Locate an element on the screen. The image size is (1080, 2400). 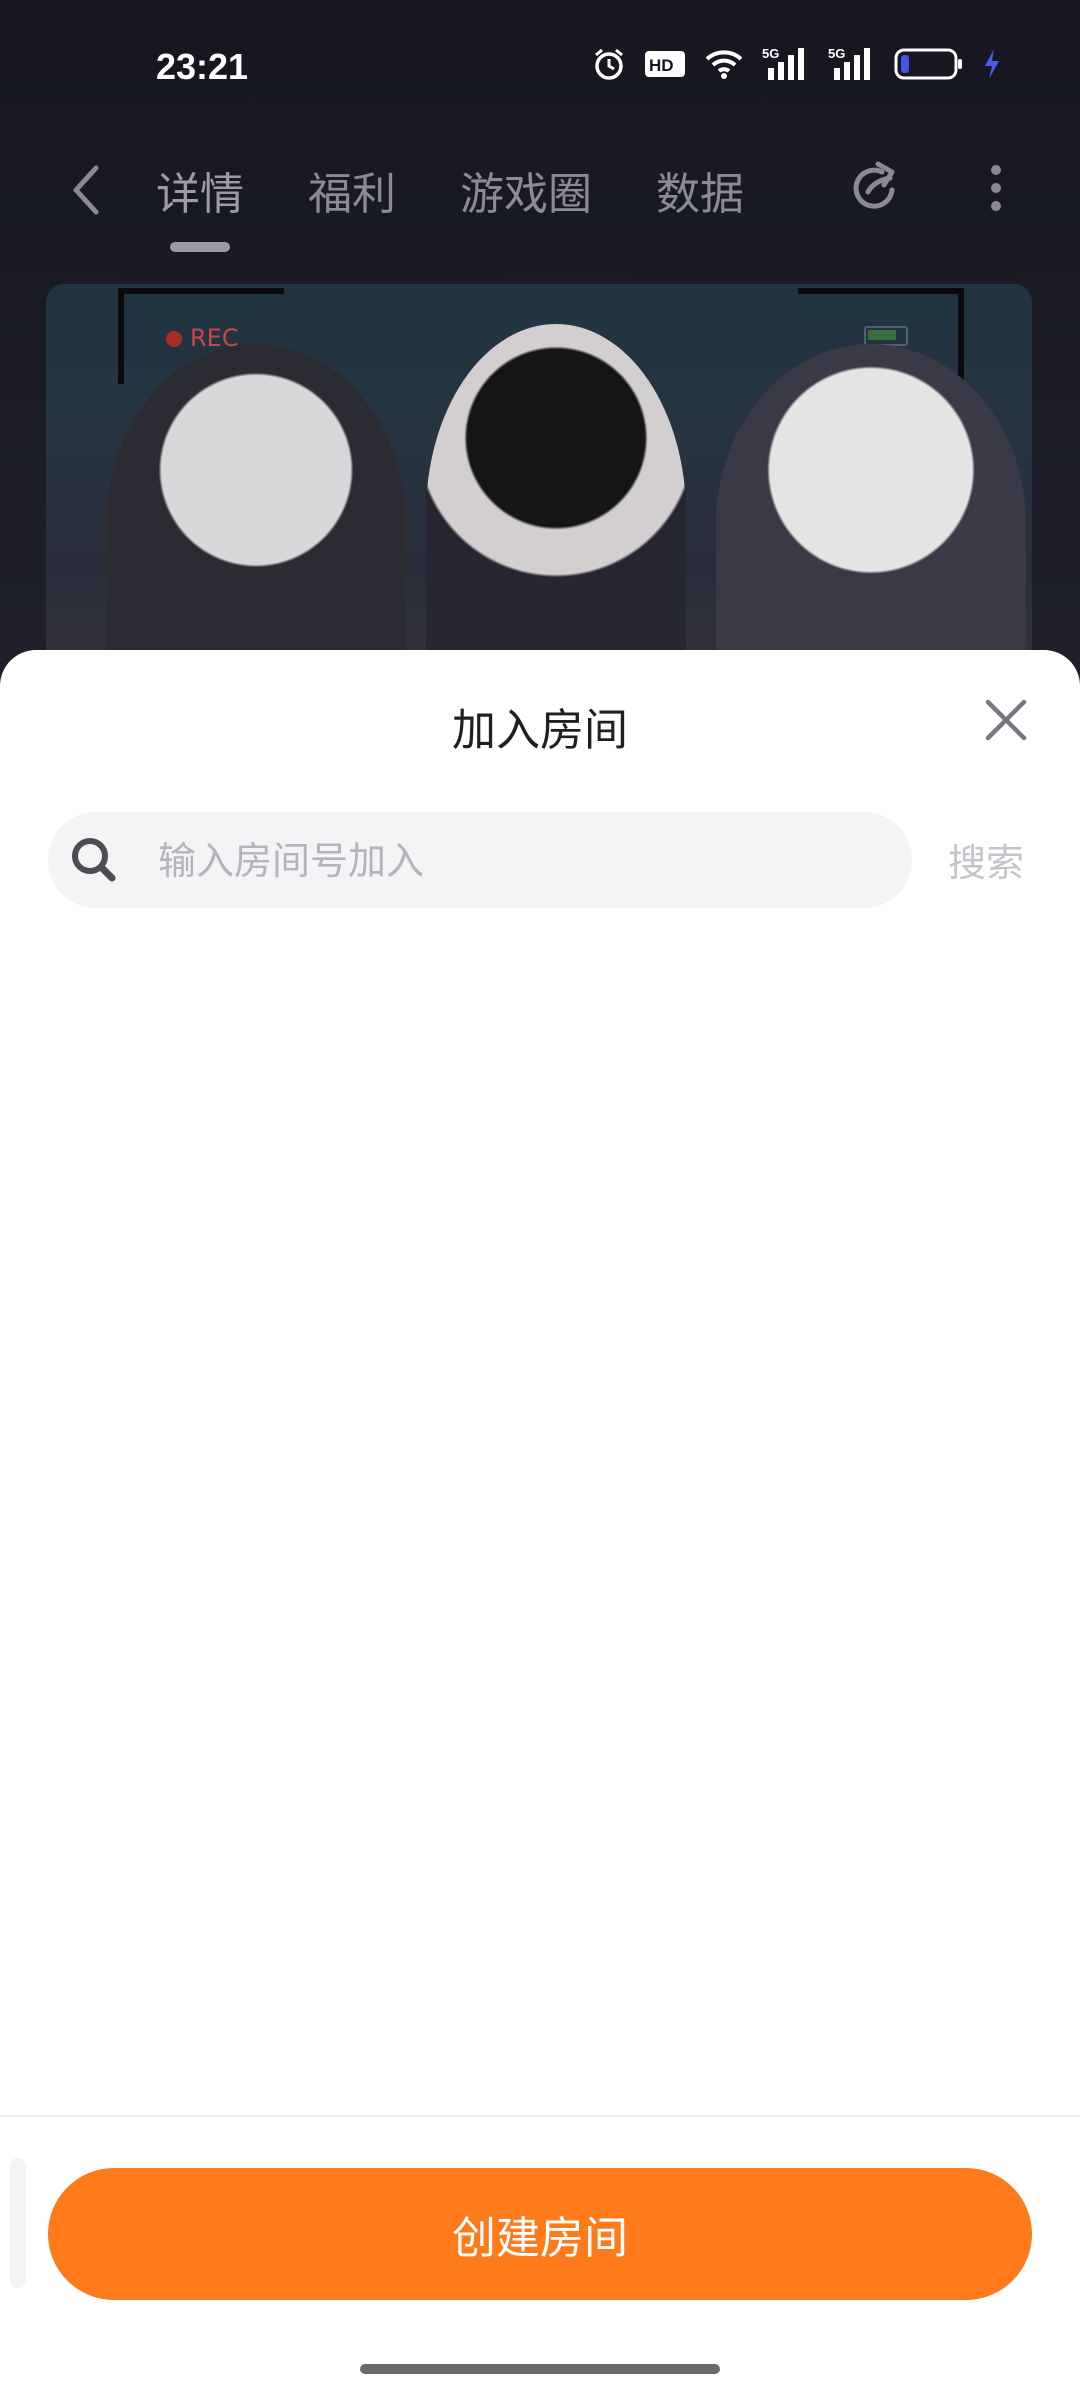
home-indicator is located at coordinates (540, 2369).